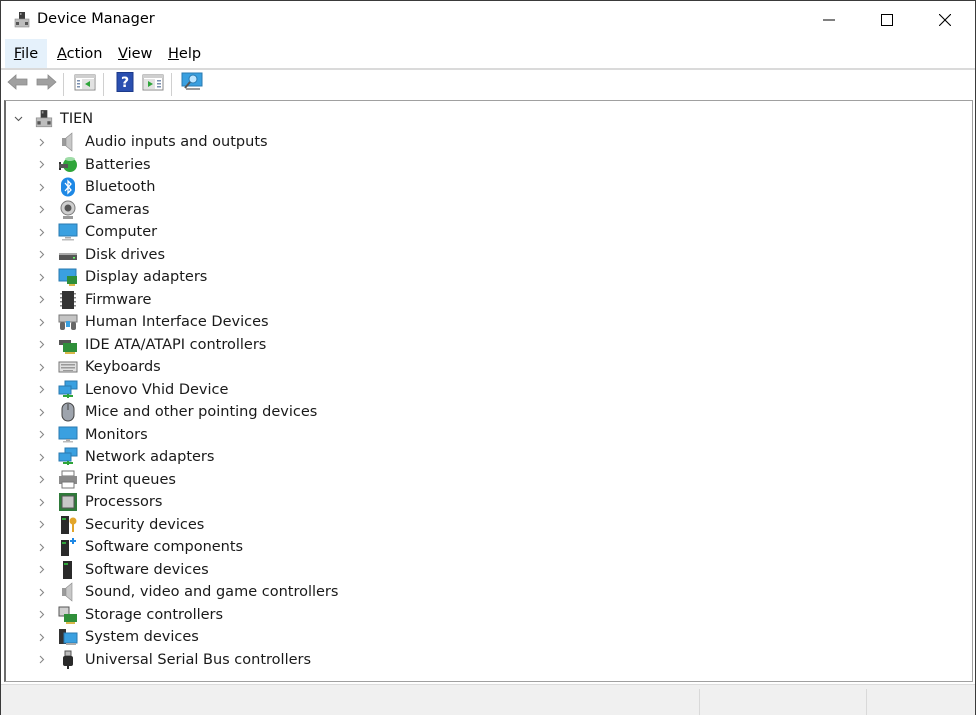 The image size is (976, 715). What do you see at coordinates (192, 83) in the screenshot?
I see `scan-hardware-button` at bounding box center [192, 83].